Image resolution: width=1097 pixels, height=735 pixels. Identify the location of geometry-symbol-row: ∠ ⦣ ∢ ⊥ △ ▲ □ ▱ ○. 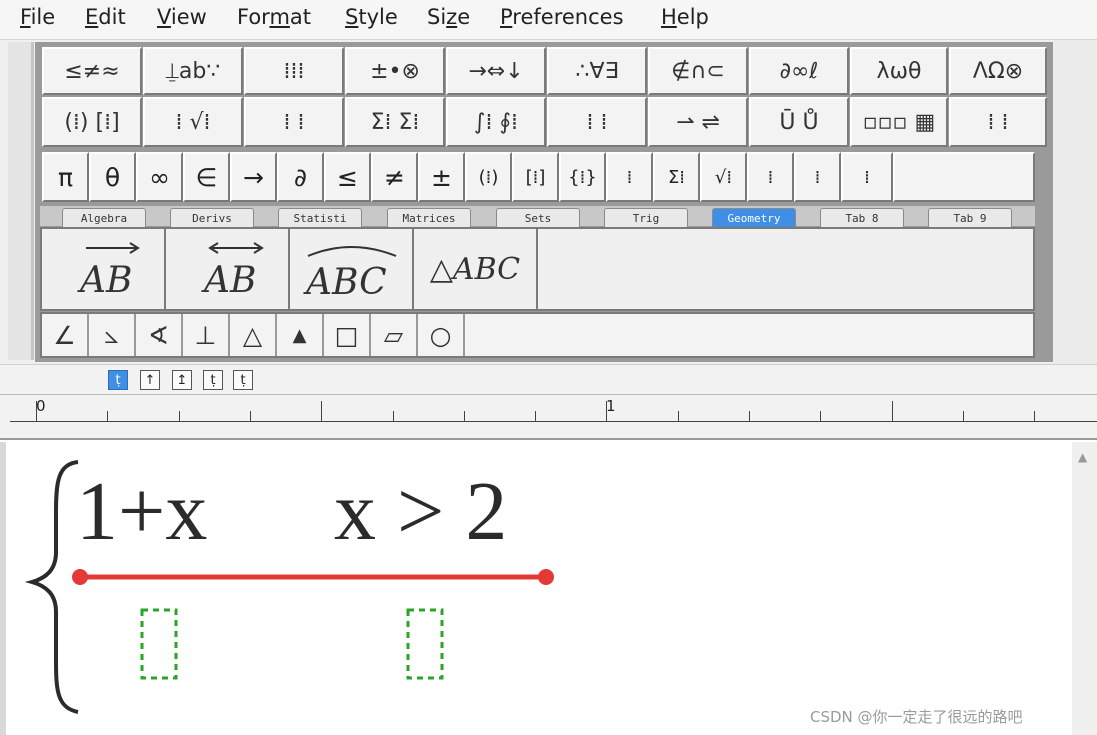
(537, 335).